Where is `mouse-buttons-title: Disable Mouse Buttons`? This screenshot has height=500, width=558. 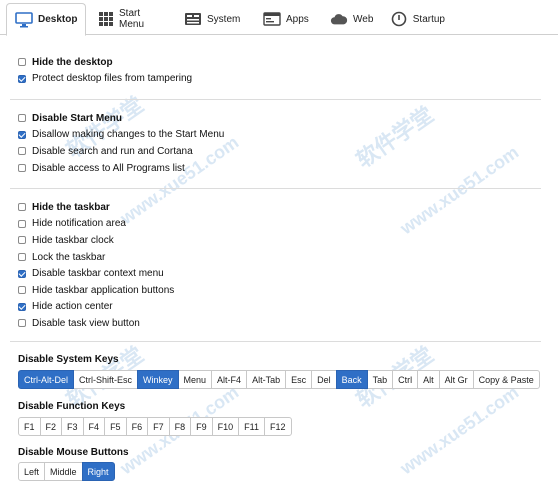 mouse-buttons-title: Disable Mouse Buttons is located at coordinates (73, 452).